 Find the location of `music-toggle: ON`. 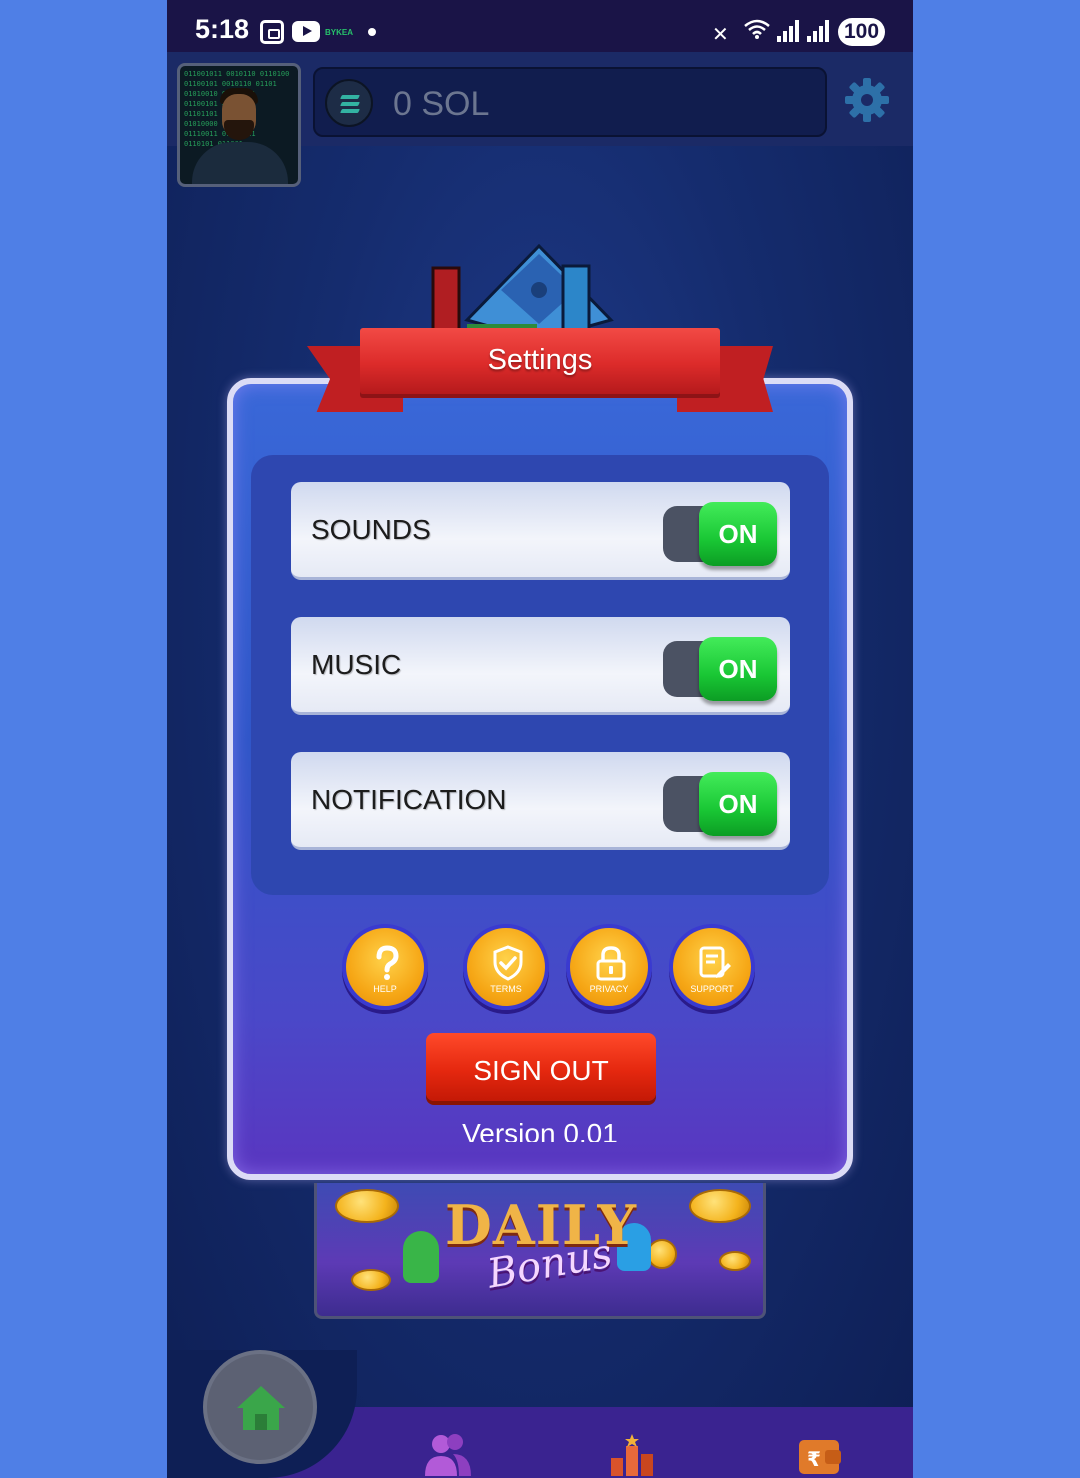

music-toggle: ON is located at coordinates (720, 669).